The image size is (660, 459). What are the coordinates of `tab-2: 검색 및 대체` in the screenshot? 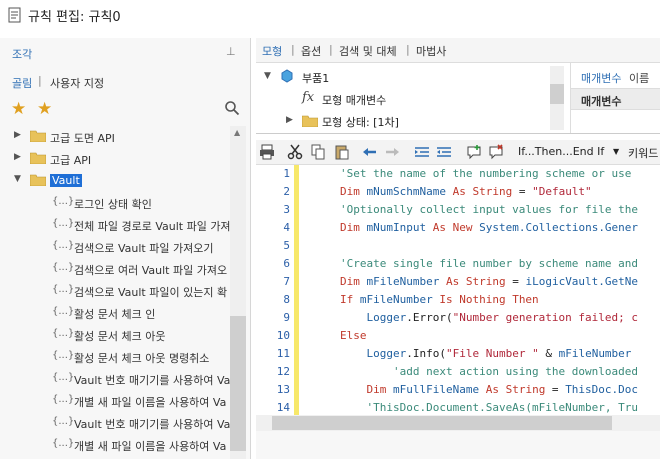 It's located at (368, 51).